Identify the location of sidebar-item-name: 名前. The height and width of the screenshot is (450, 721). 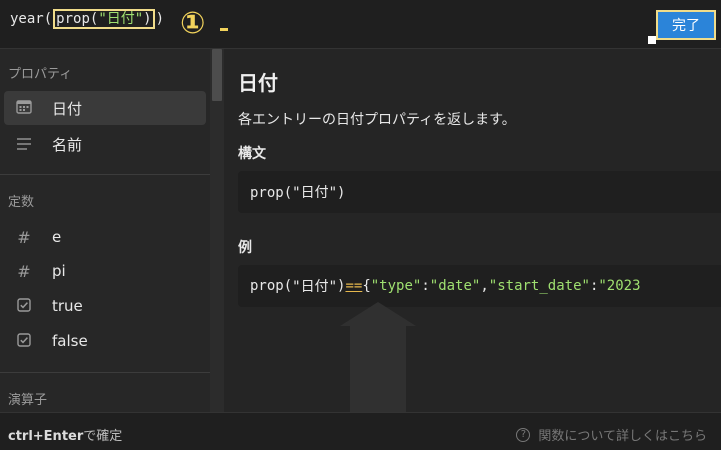
(105, 144).